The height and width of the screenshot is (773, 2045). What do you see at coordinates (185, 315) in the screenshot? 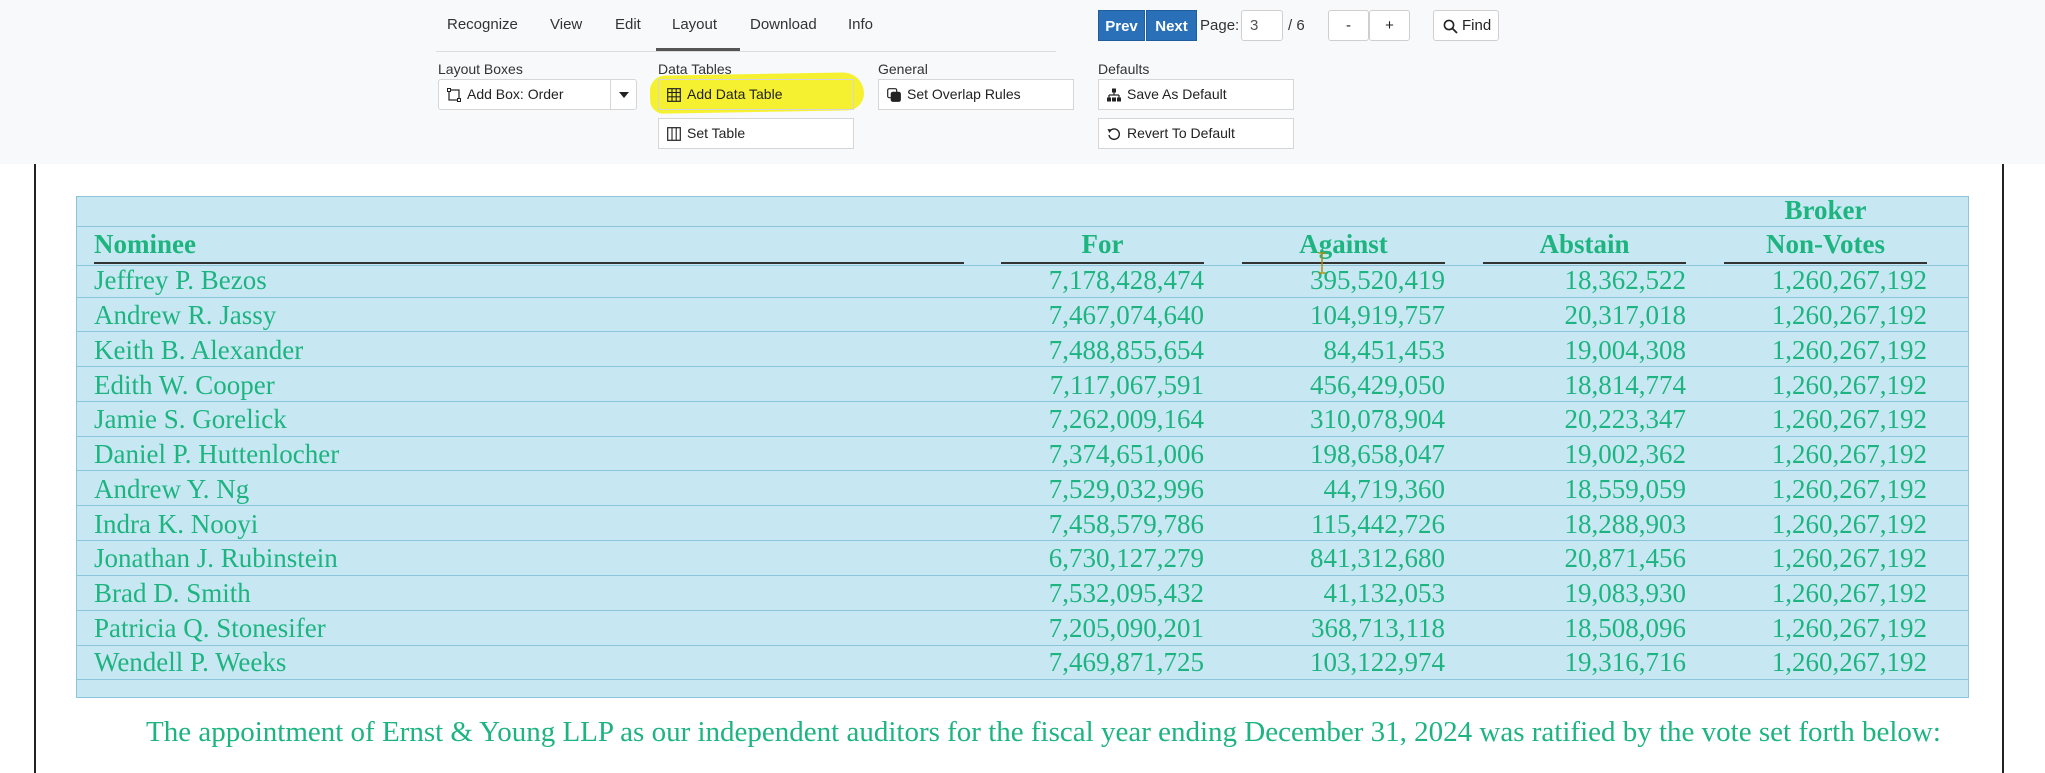
I see `cell-nominee: Andrew R. Jassy` at bounding box center [185, 315].